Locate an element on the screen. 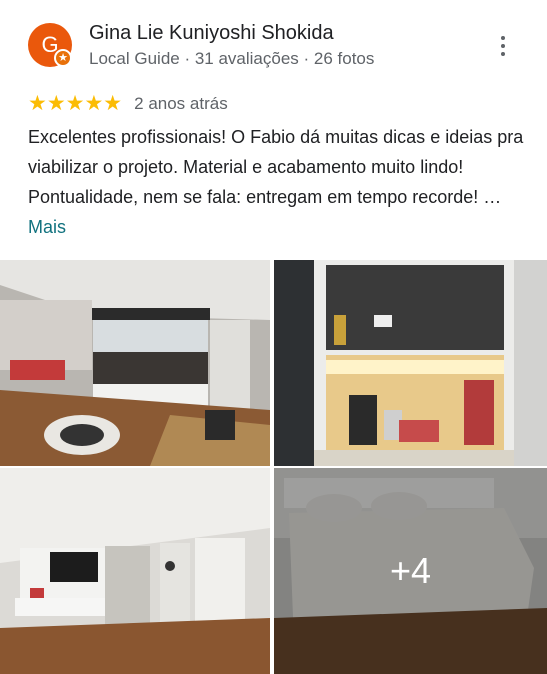 This screenshot has width=547, height=674. reviewer-name: Gina Lie Kuniyoshi Shokida is located at coordinates (211, 33).